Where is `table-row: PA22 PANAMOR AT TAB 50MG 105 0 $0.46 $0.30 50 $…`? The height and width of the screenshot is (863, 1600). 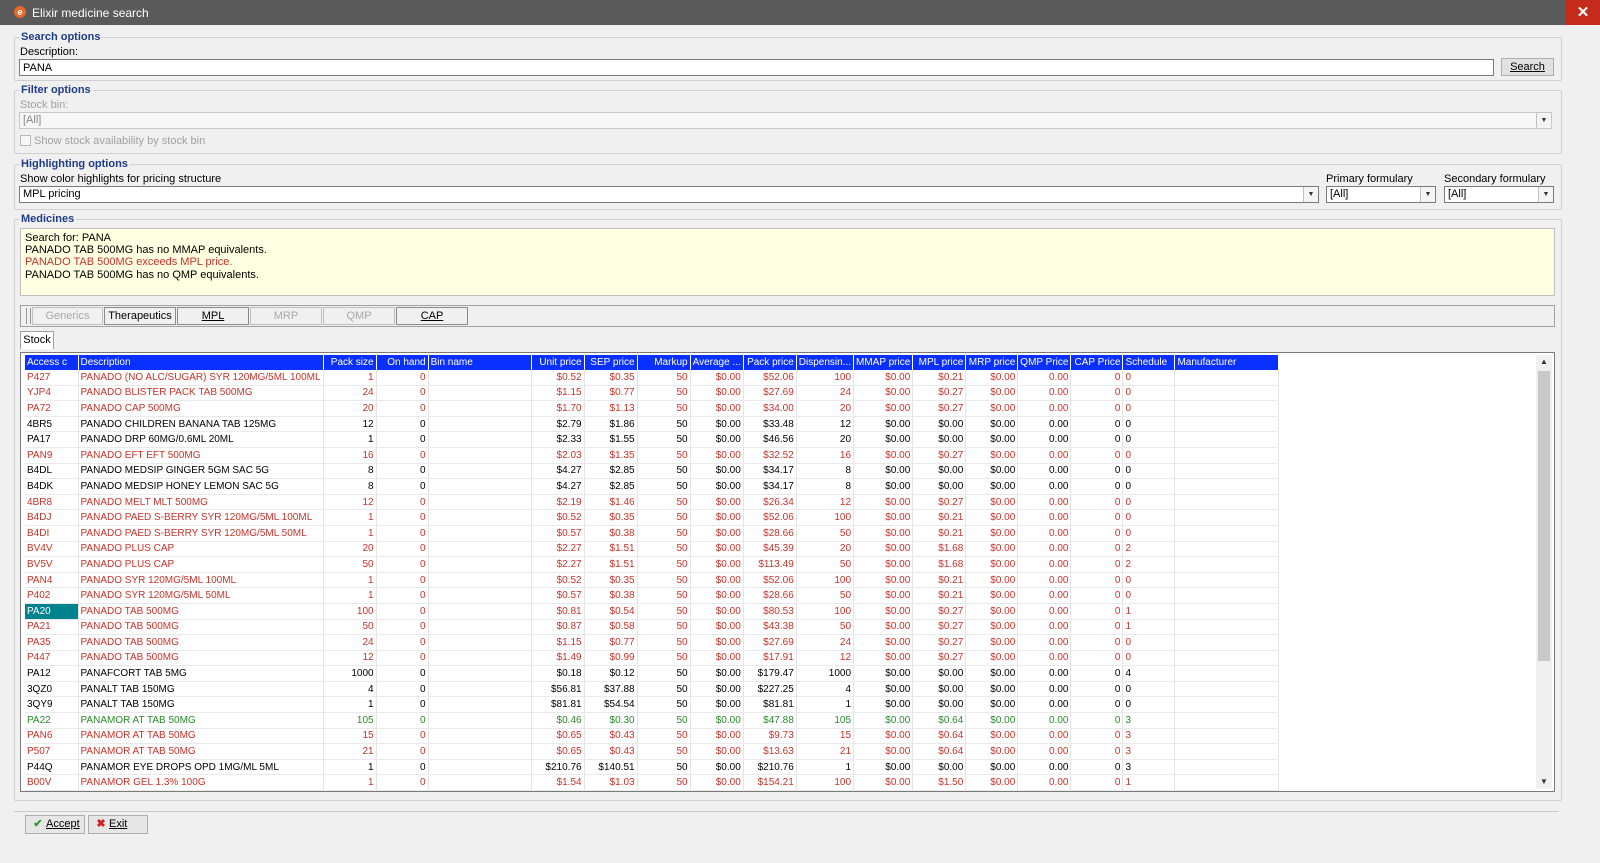
table-row: PA22 PANAMOR AT TAB 50MG 105 0 $0.46 $0.30 50 $… is located at coordinates (652, 720).